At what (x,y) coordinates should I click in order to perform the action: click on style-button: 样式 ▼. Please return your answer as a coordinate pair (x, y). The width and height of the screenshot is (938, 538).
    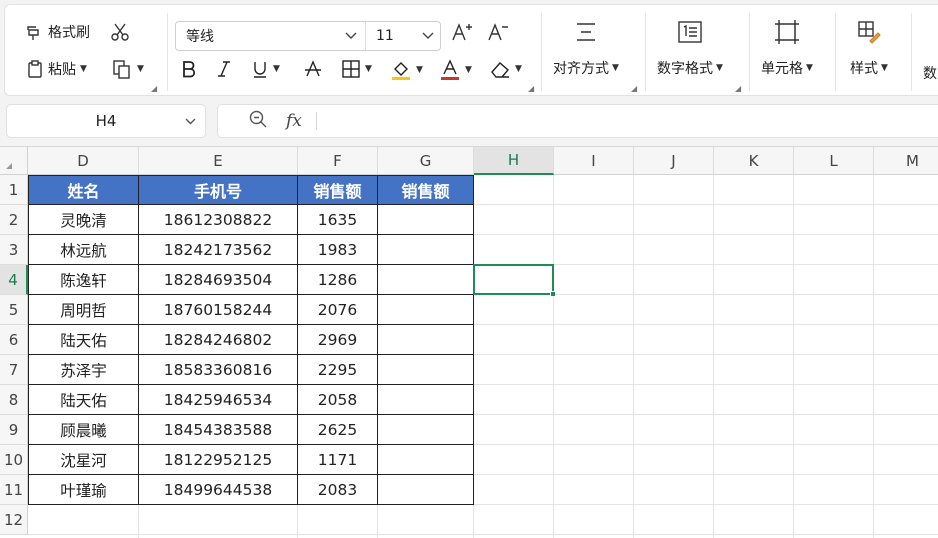
    Looking at the image, I should click on (869, 48).